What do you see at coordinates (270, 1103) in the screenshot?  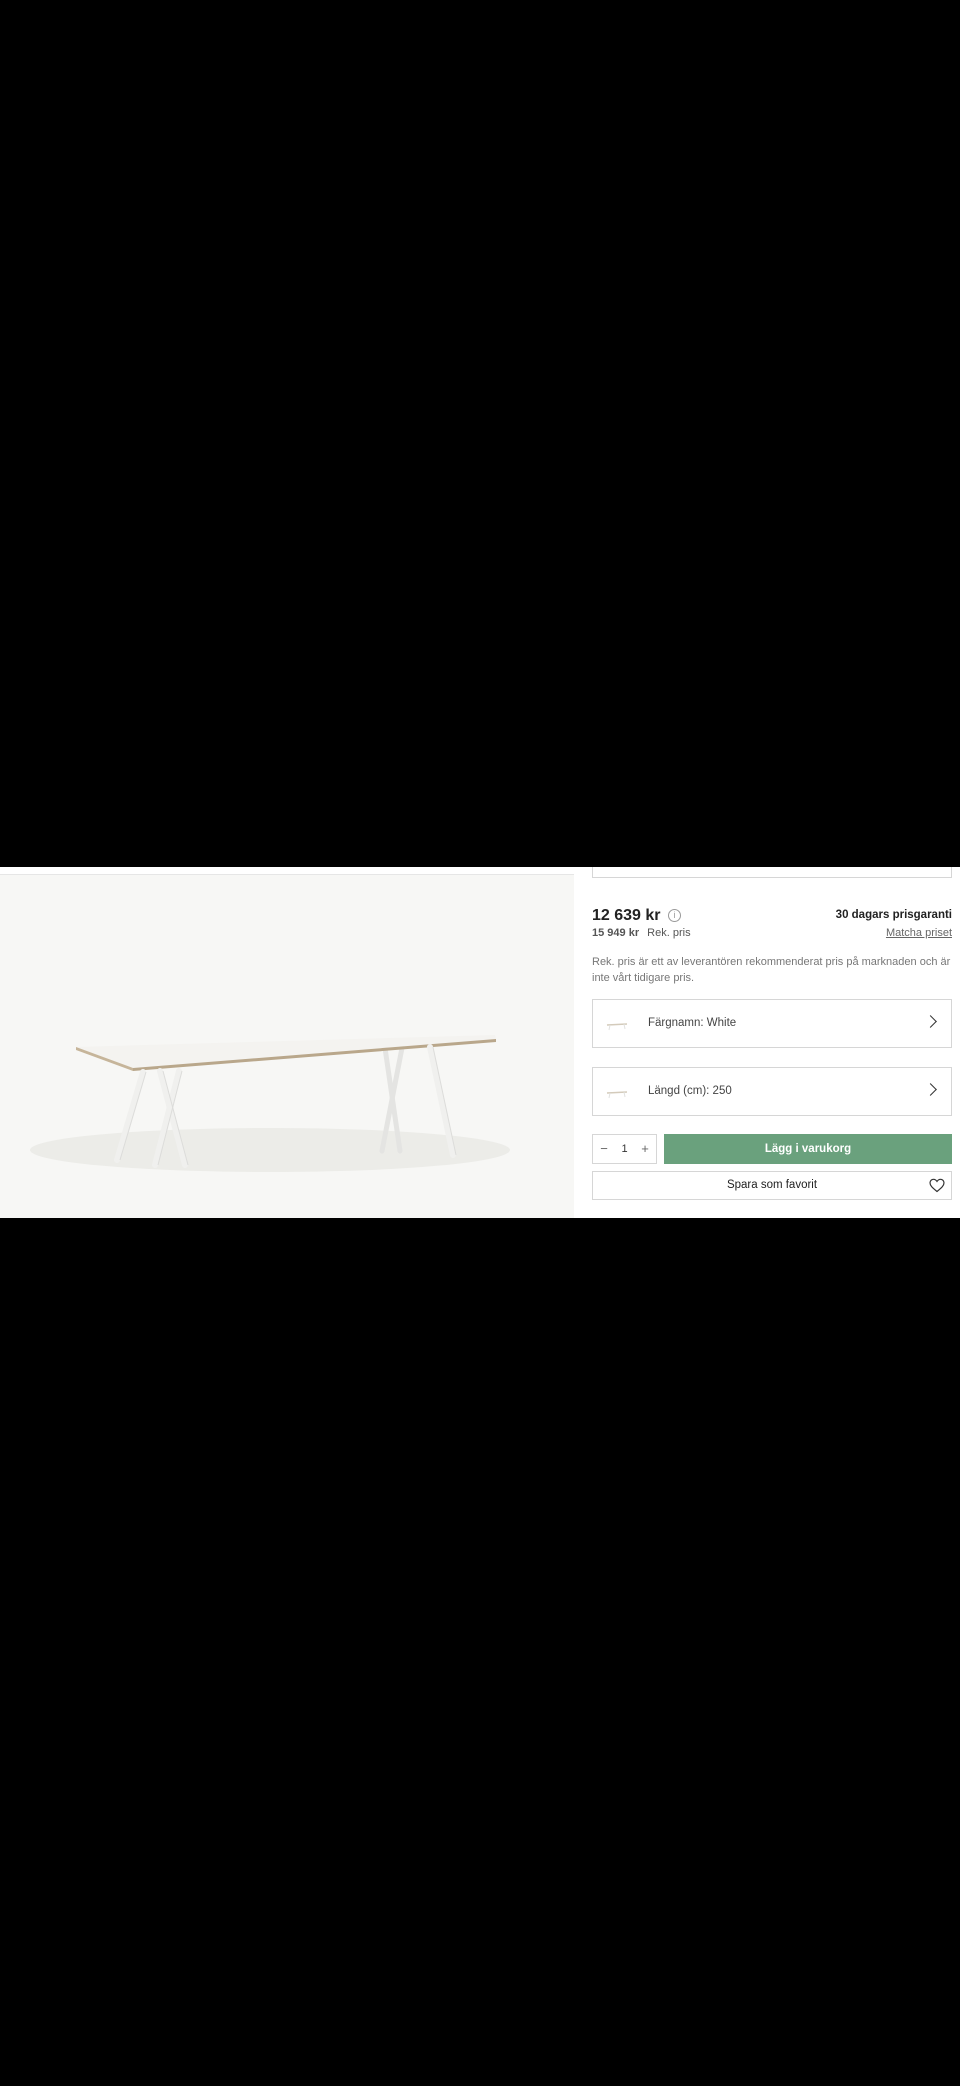 I see `table-illustration` at bounding box center [270, 1103].